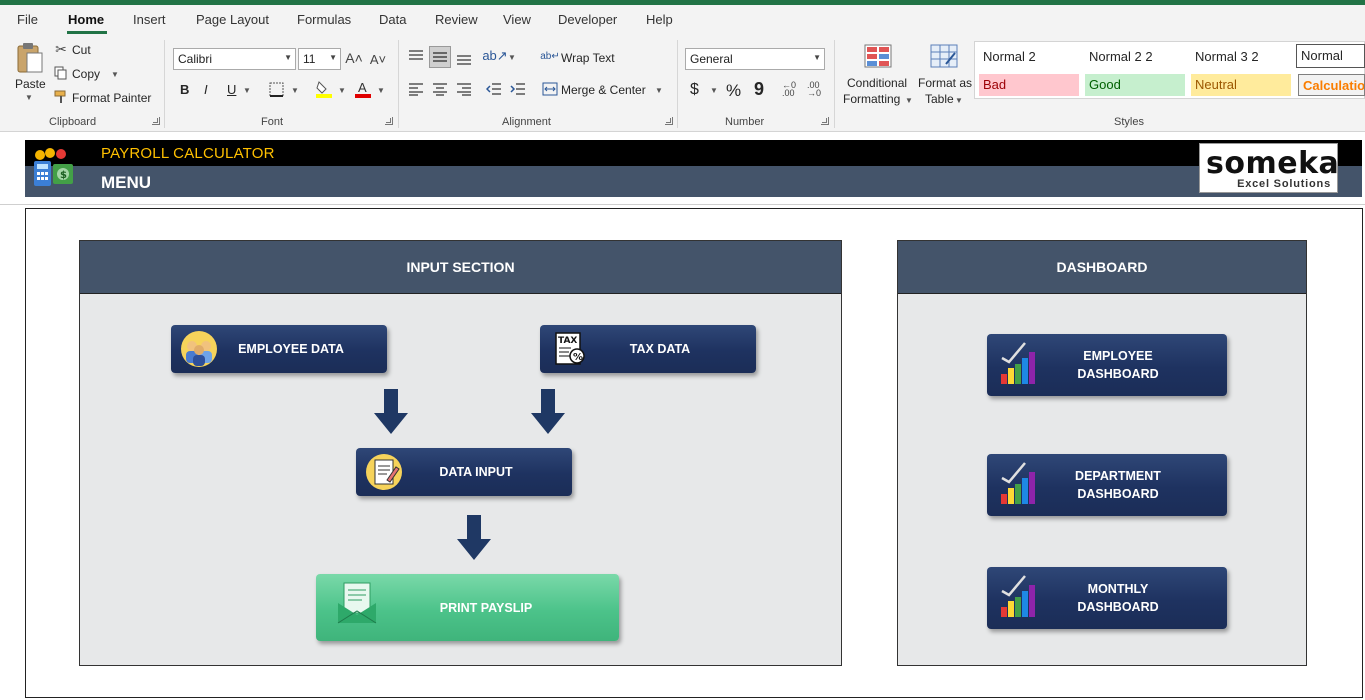  What do you see at coordinates (247, 90) in the screenshot?
I see `underline-dropdown-icon: ▼` at bounding box center [247, 90].